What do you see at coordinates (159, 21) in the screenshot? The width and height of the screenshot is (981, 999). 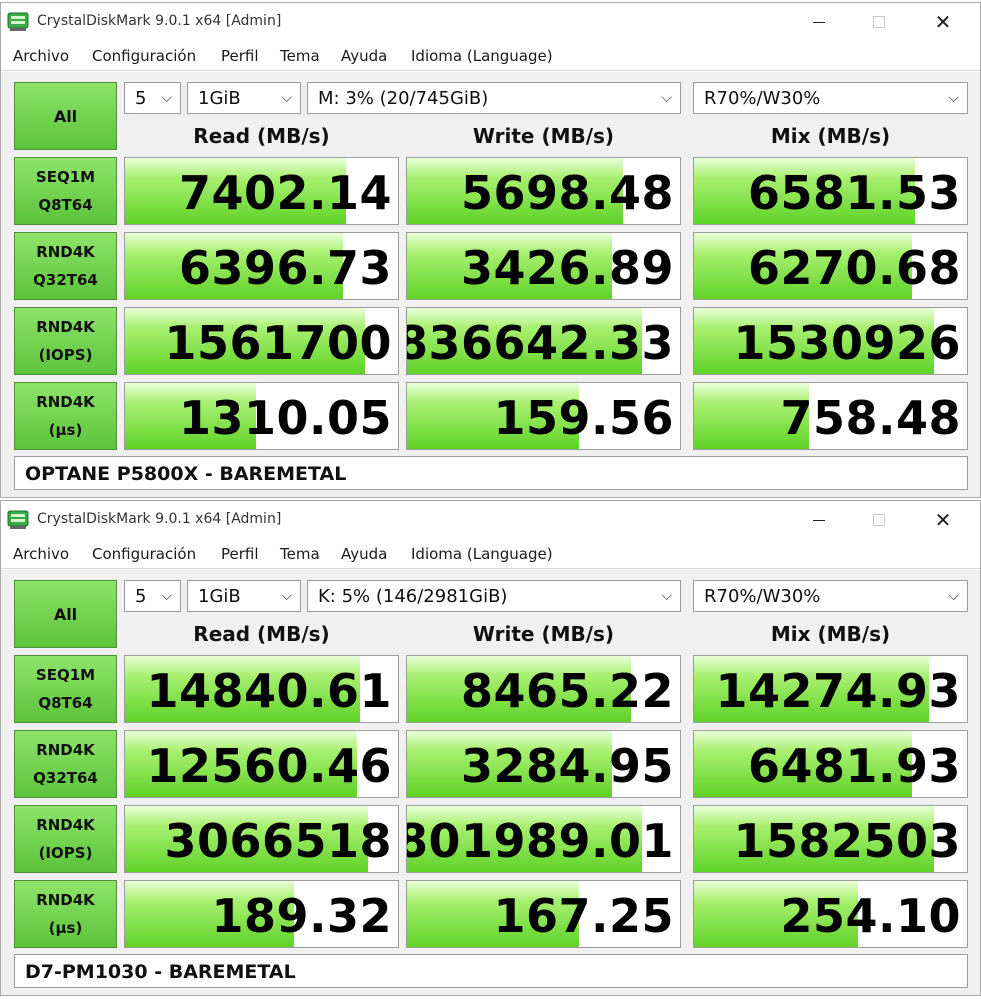 I see `window-title: CrystalDiskMark 9.0.1 x64 [Admin]` at bounding box center [159, 21].